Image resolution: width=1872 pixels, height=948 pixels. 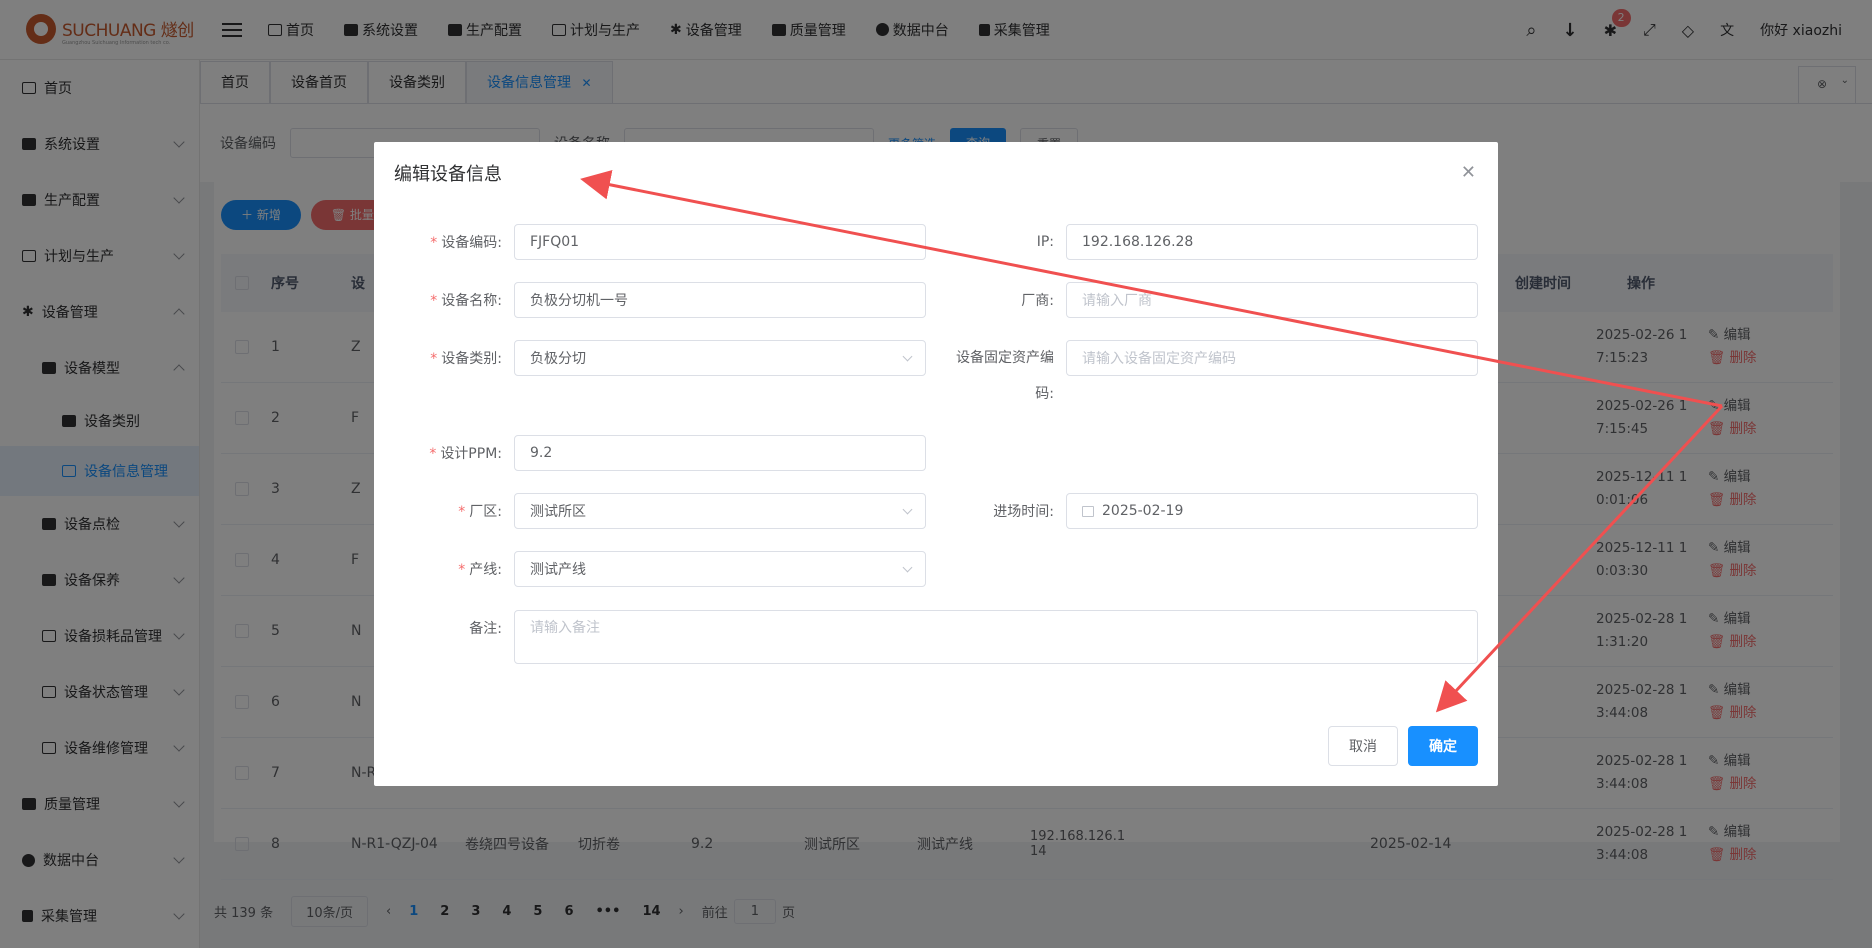 I want to click on cancel-button: 取消, so click(x=1363, y=746).